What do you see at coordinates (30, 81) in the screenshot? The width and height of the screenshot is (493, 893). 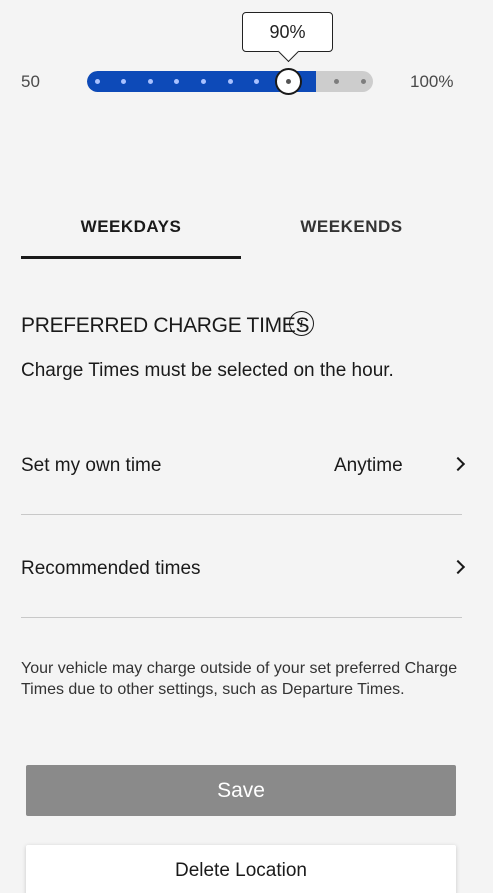 I see `slider-min-label: 50` at bounding box center [30, 81].